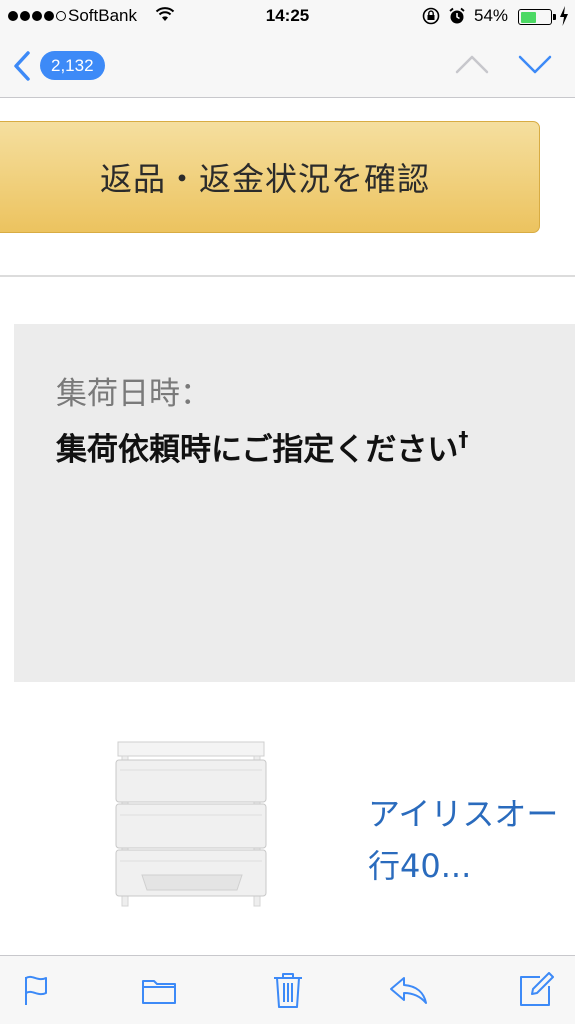 This screenshot has width=575, height=1024. Describe the element at coordinates (536, 990) in the screenshot. I see `compose-icon` at that location.